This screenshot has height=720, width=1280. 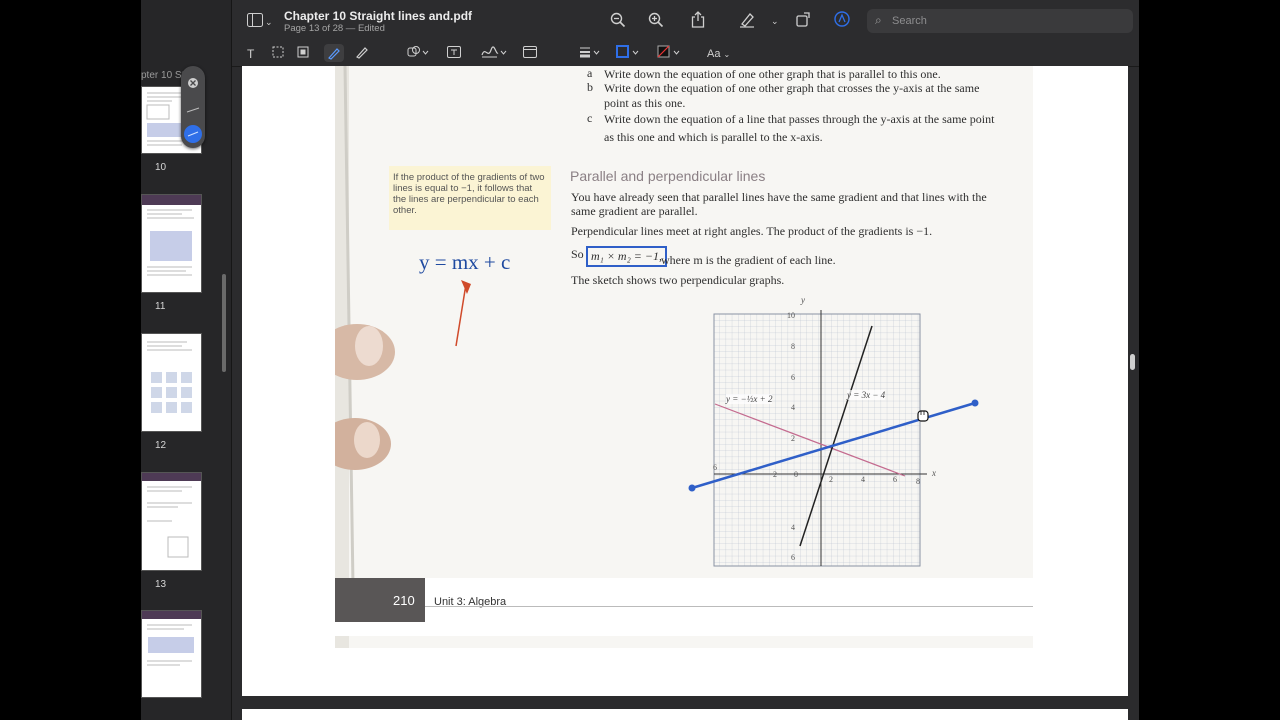 What do you see at coordinates (378, 16) in the screenshot?
I see `document-title: Chapter 10 Straight lines and.pdf` at bounding box center [378, 16].